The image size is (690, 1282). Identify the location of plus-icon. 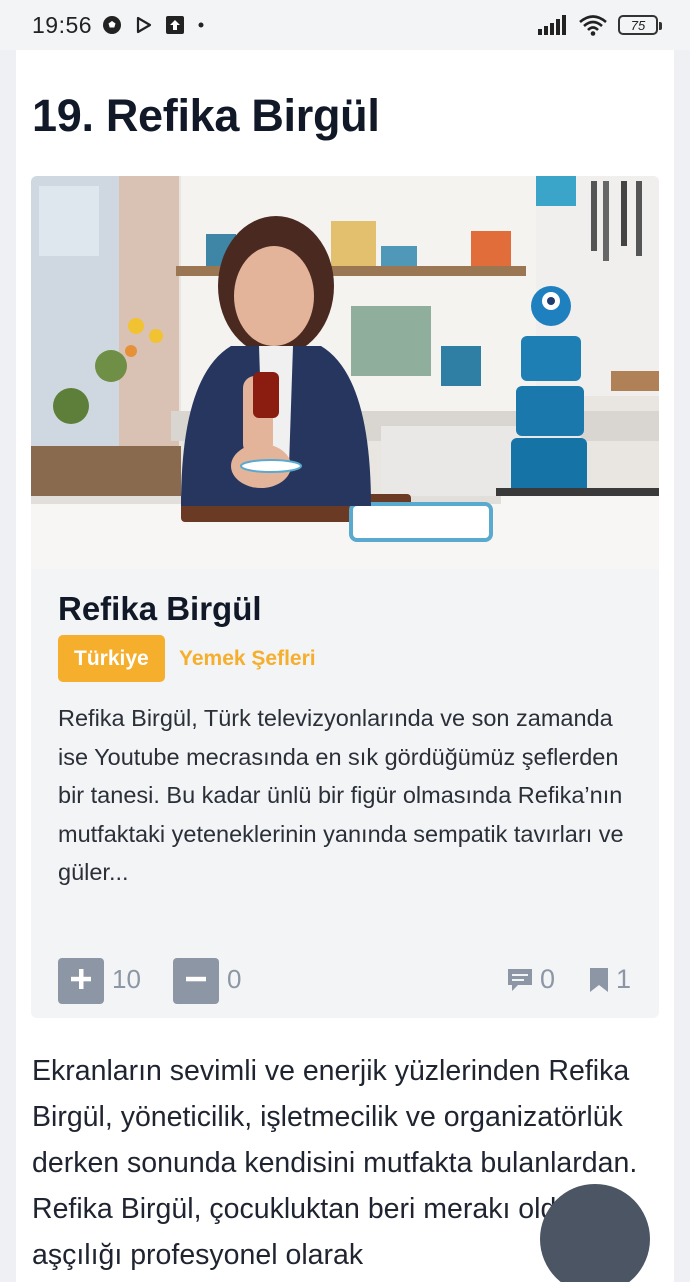
(81, 981).